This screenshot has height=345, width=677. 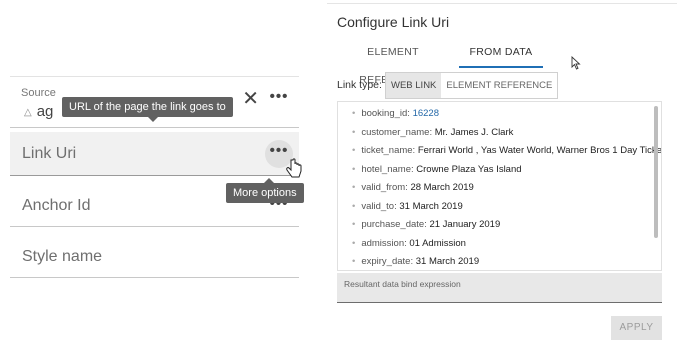 What do you see at coordinates (56, 205) in the screenshot?
I see `anchor-id-label: Anchor Id` at bounding box center [56, 205].